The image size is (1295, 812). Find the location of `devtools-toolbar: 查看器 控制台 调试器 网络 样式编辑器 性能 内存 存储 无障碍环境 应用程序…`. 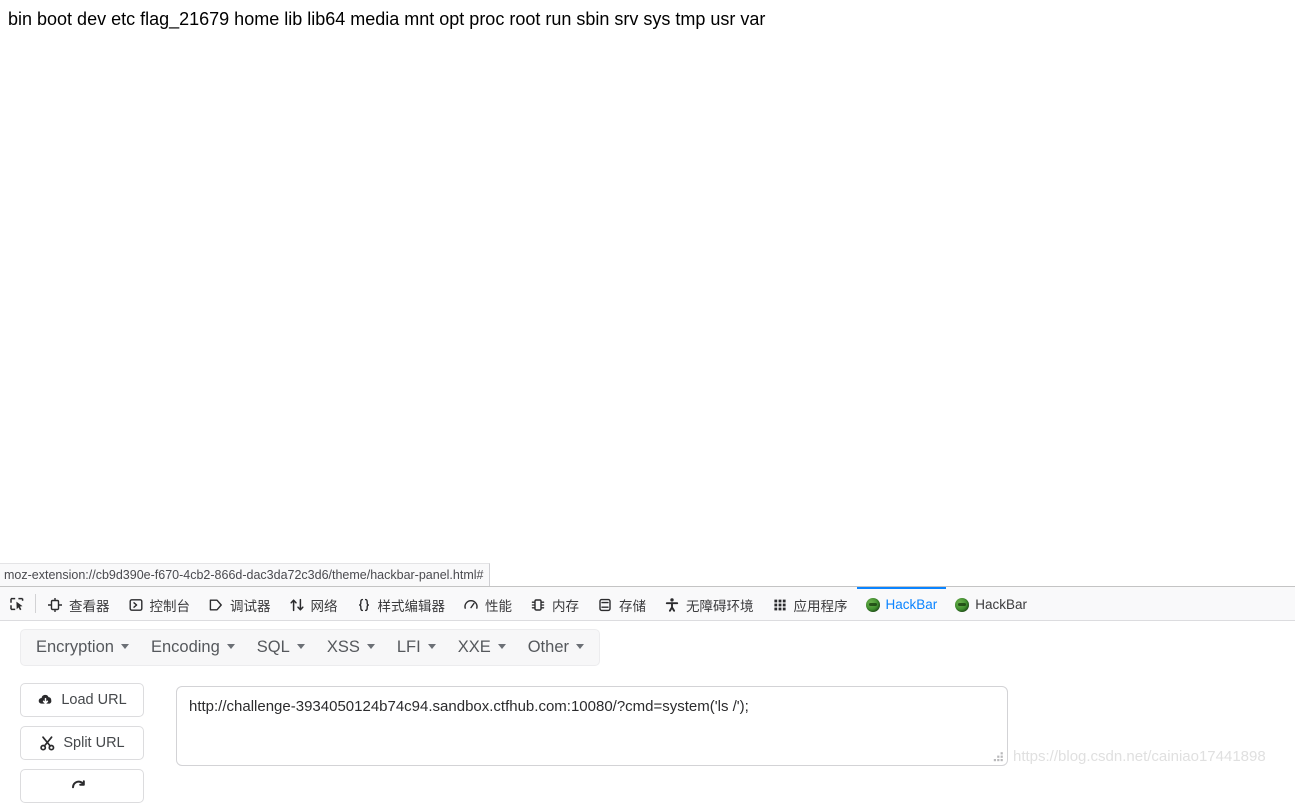

devtools-toolbar: 查看器 控制台 调试器 网络 样式编辑器 性能 内存 存储 无障碍环境 应用程序… is located at coordinates (647, 604).